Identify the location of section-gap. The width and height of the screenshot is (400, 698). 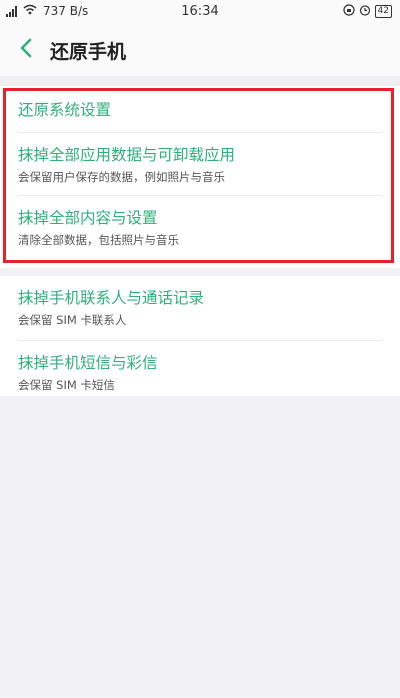
(200, 81).